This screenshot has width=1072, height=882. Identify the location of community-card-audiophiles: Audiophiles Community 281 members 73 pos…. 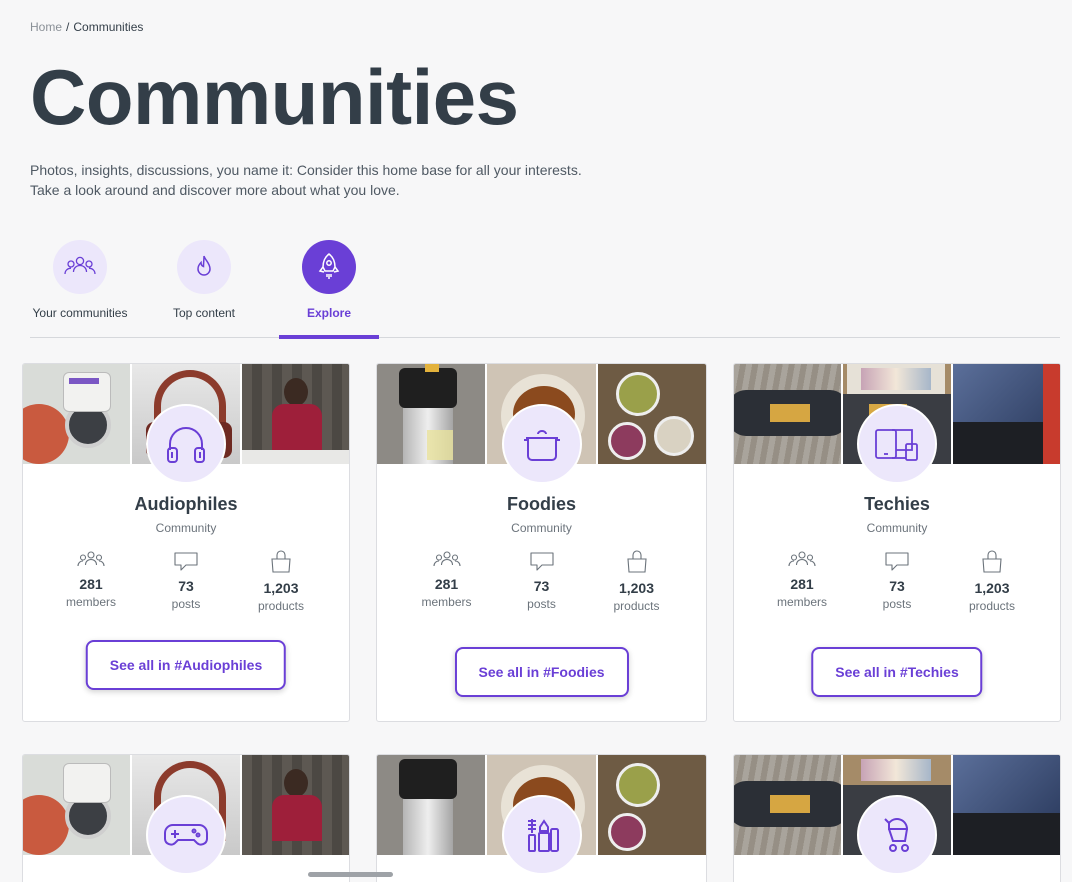
(186, 542).